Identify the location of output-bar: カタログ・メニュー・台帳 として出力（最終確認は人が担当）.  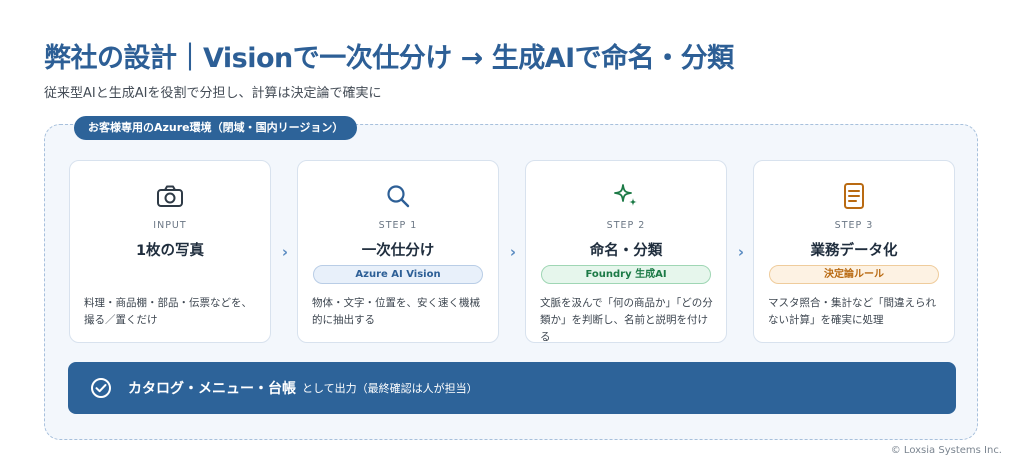
(512, 388).